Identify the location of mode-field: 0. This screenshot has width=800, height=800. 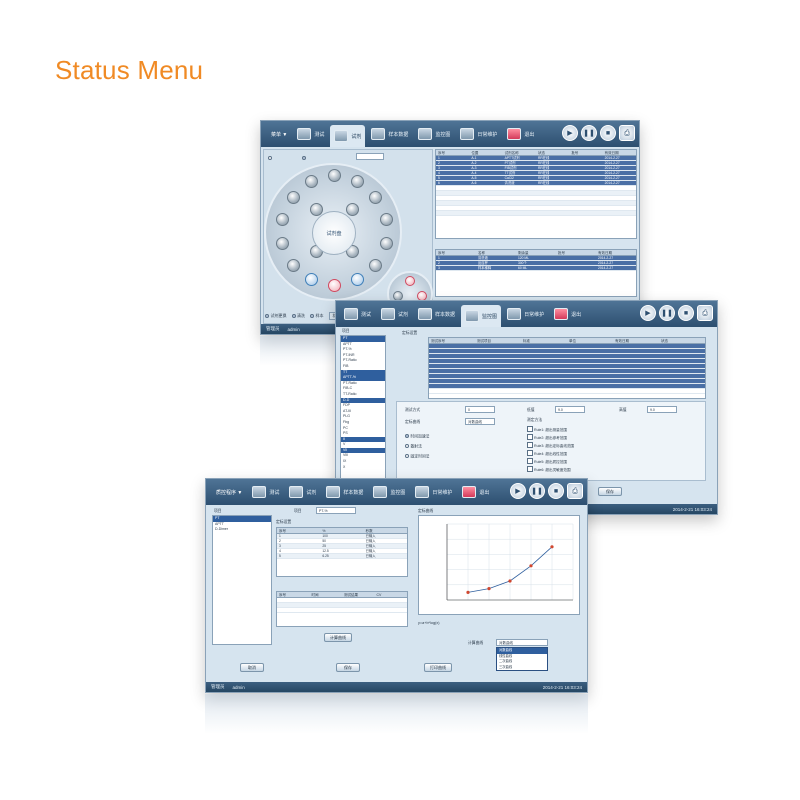
(480, 409).